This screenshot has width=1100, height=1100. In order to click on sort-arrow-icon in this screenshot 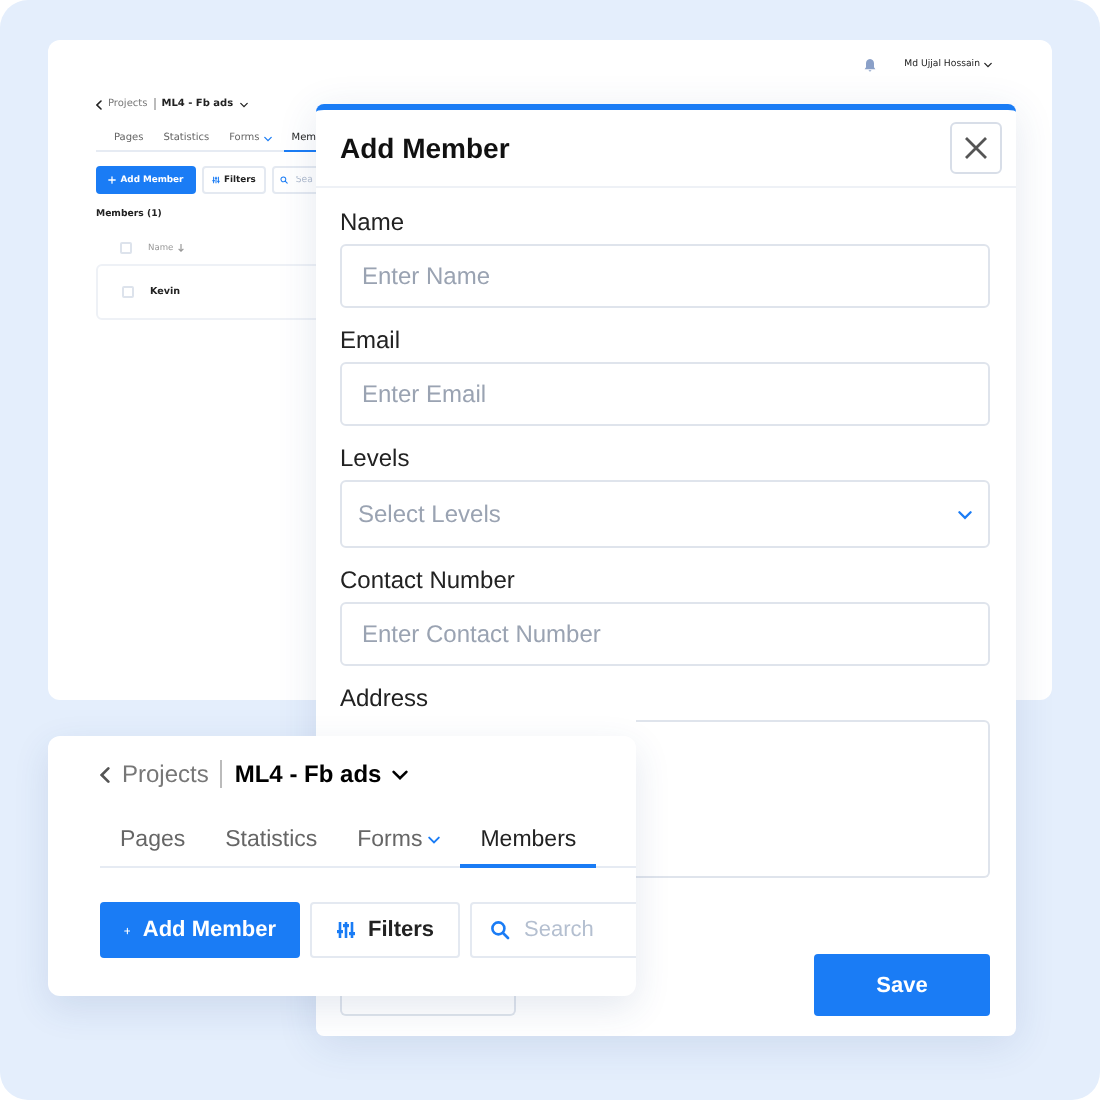, I will do `click(180, 248)`.